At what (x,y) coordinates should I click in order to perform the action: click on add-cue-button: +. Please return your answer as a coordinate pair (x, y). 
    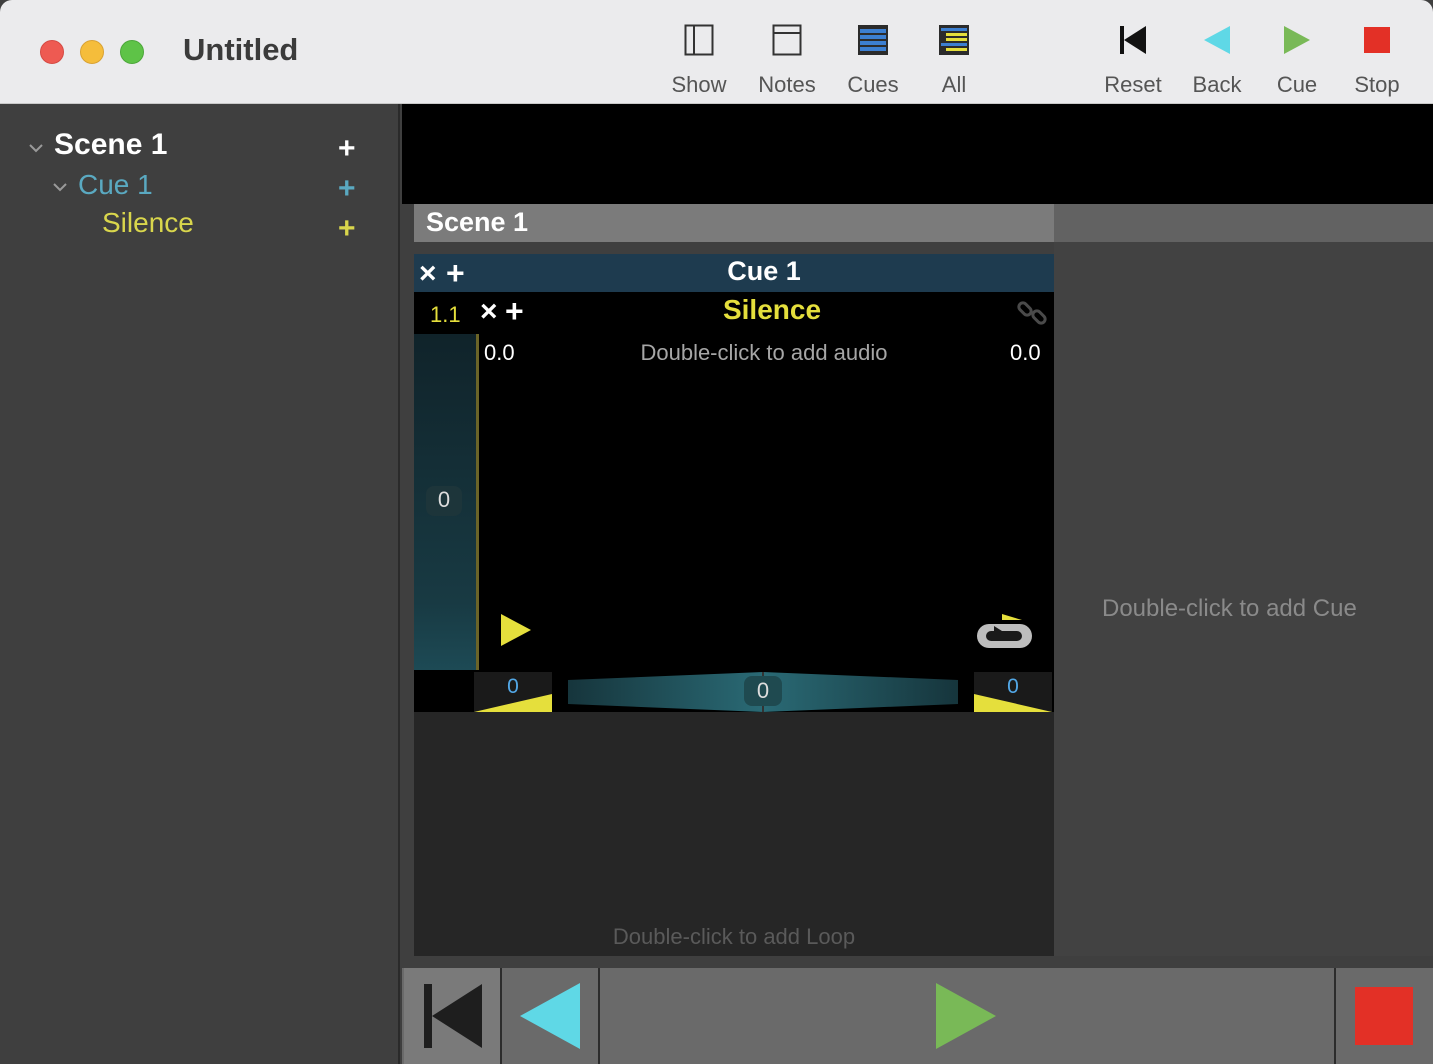
    Looking at the image, I should click on (347, 189).